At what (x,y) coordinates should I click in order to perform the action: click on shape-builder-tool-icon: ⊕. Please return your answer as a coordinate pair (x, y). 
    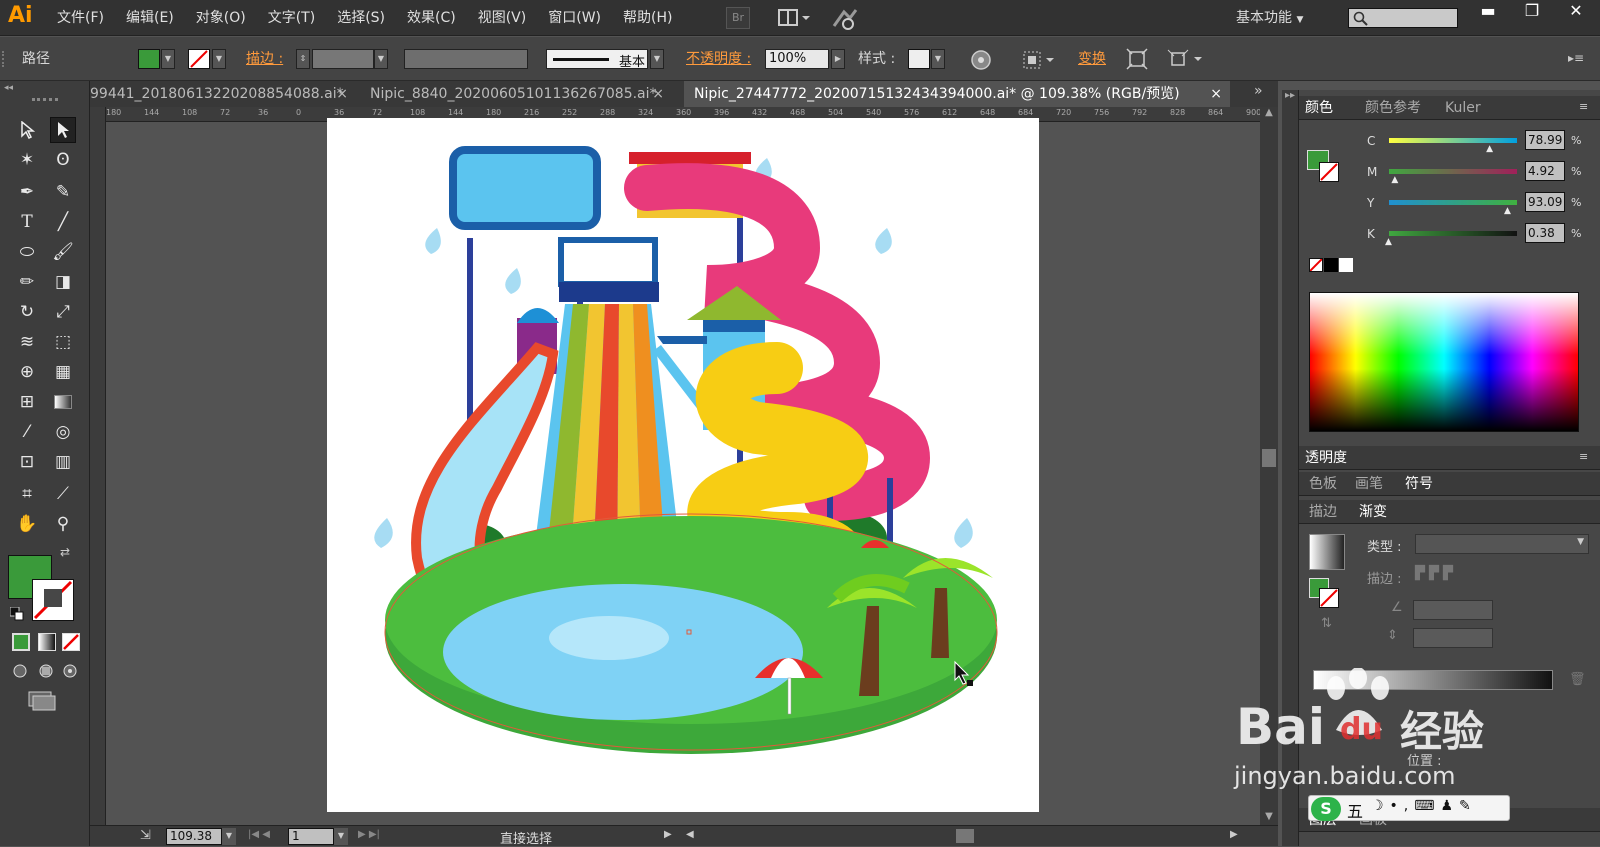
    Looking at the image, I should click on (27, 372).